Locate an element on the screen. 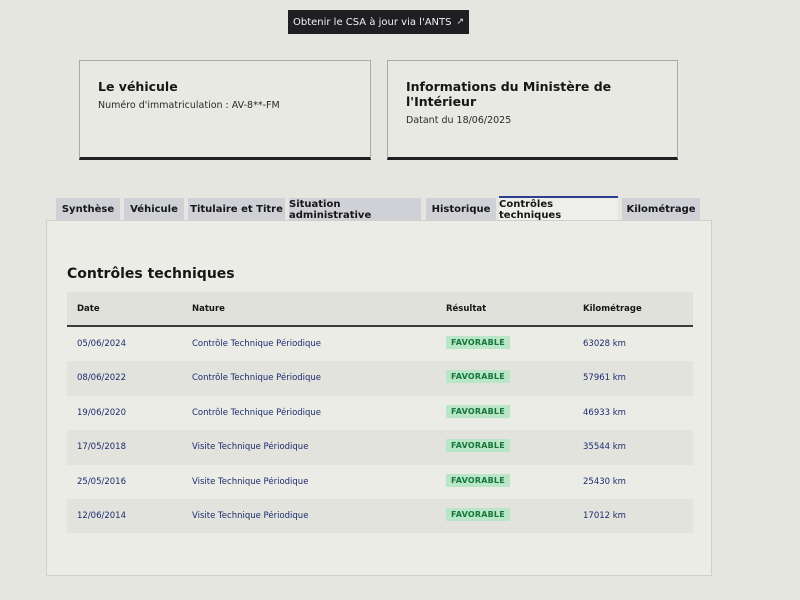  tab-controles-techniques: Contrôles techniques is located at coordinates (558, 209).